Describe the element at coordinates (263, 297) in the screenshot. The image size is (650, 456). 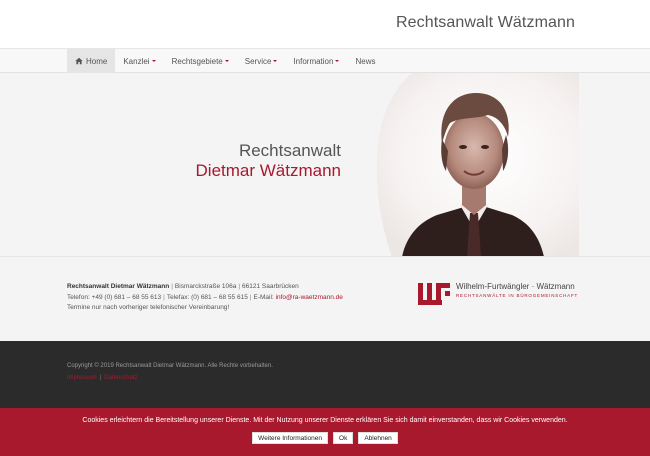
I see `contact-email-label: E-Mail:` at that location.